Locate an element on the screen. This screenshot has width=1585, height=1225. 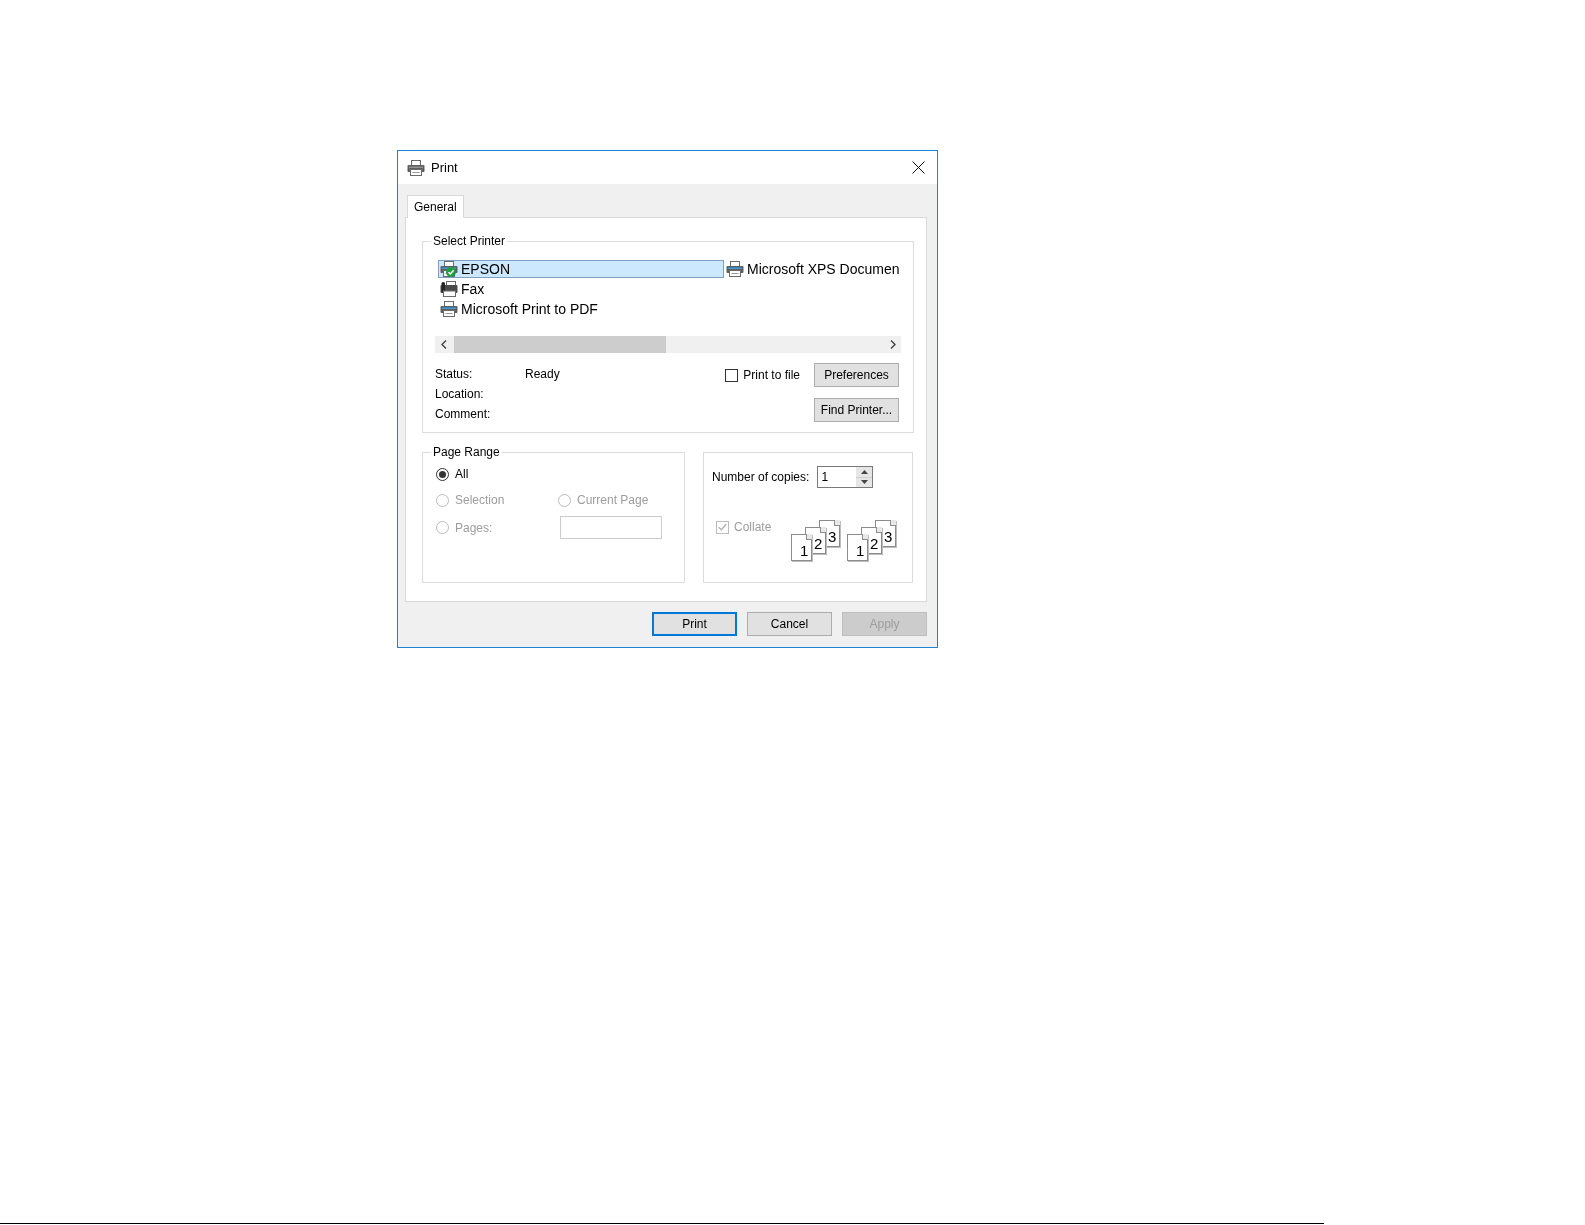
group-label: Select Printer is located at coordinates (469, 241).